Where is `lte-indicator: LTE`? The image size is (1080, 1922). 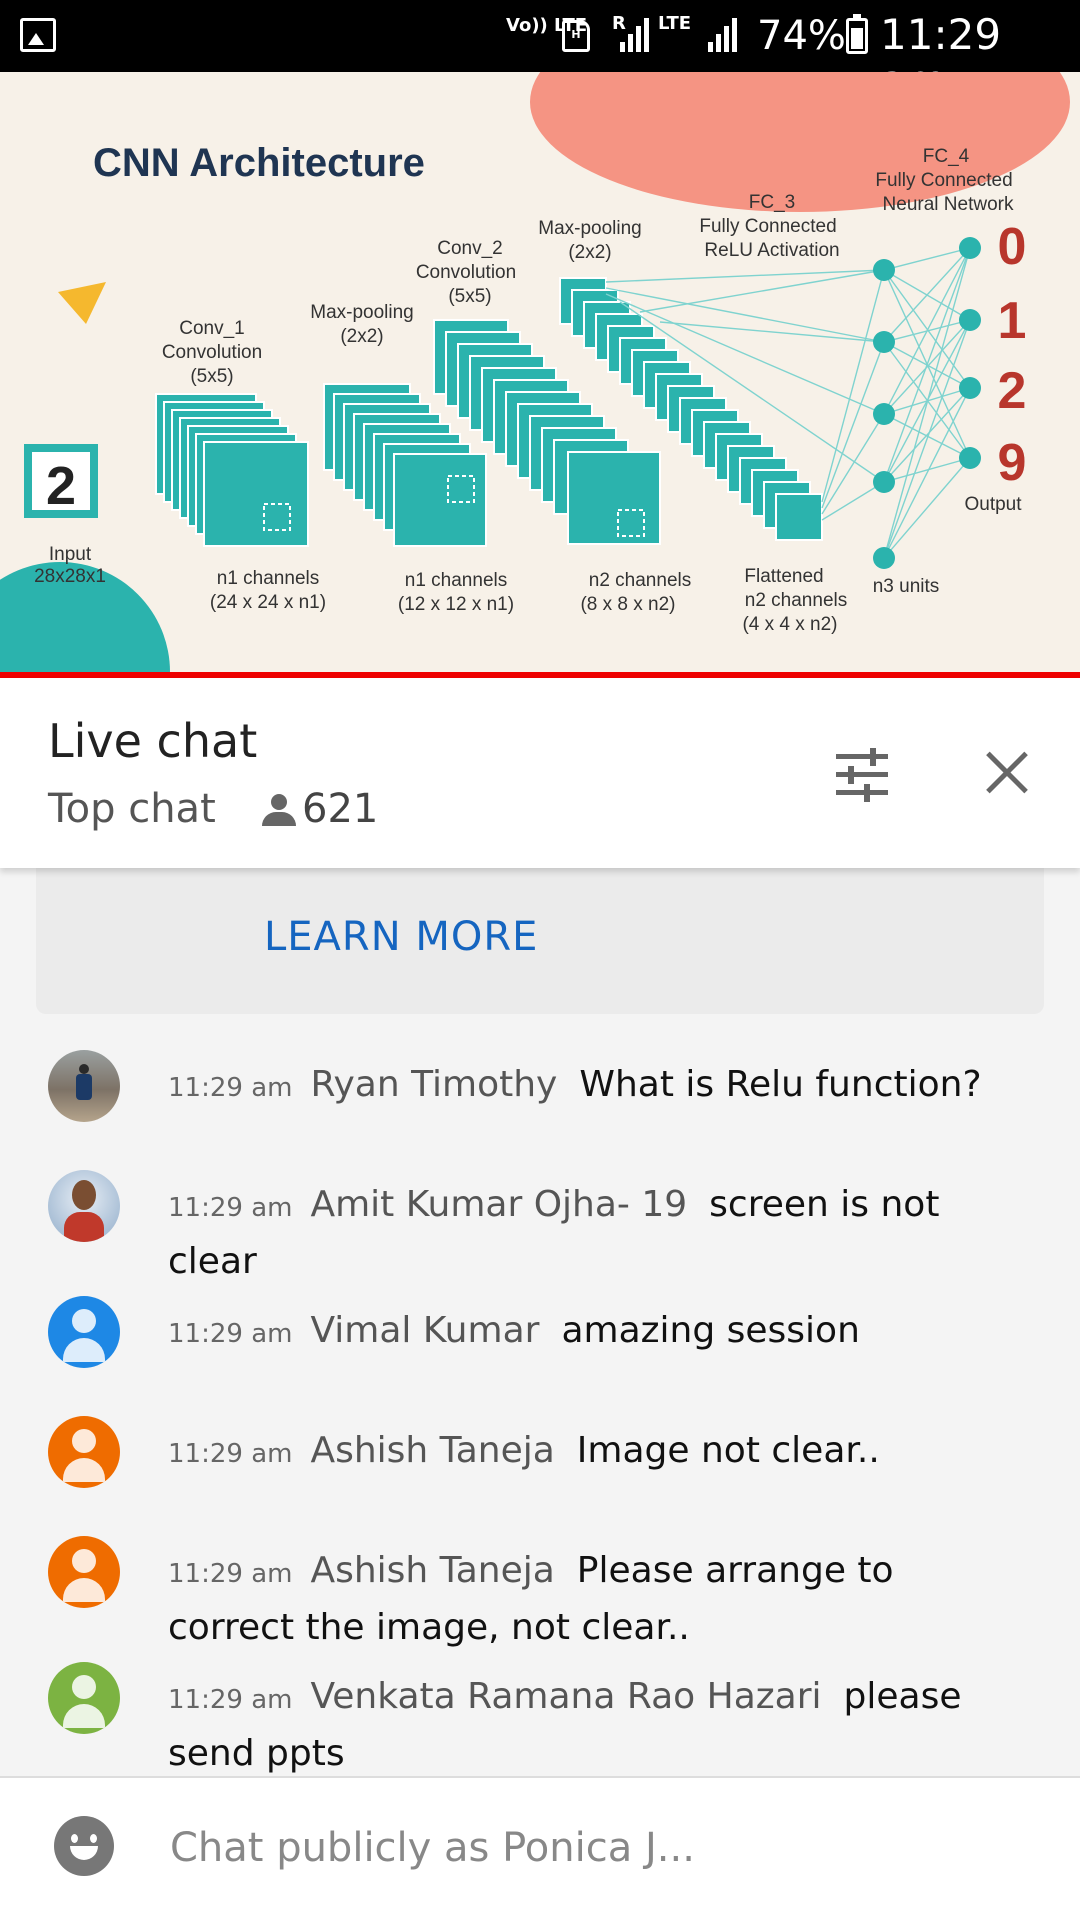 lte-indicator: LTE is located at coordinates (675, 23).